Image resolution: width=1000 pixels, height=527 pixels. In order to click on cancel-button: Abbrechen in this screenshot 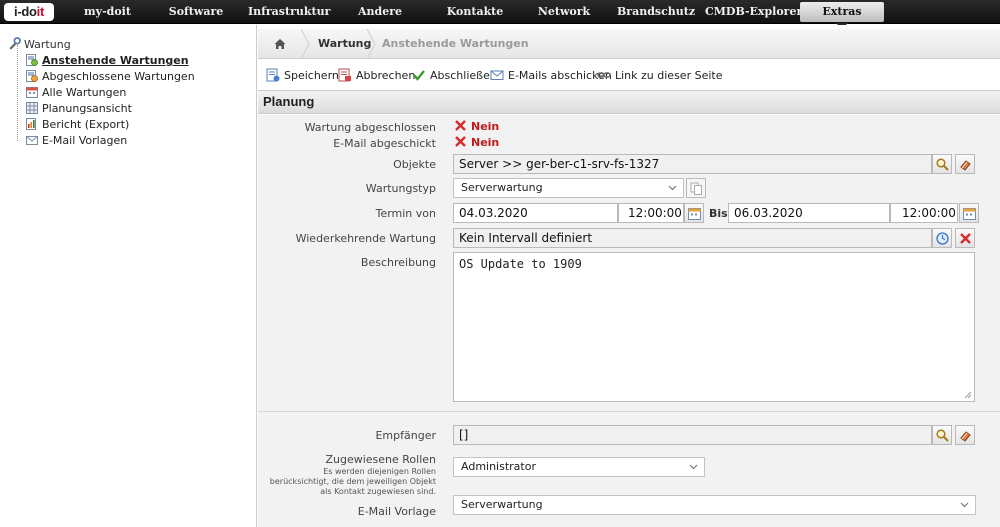, I will do `click(376, 76)`.